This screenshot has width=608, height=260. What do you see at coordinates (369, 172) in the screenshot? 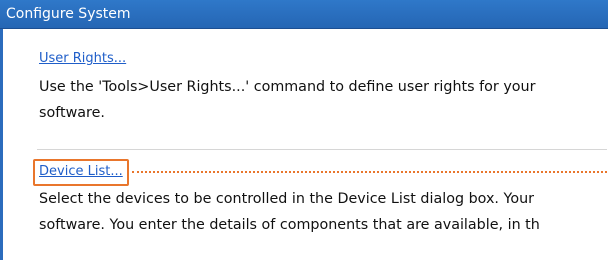
I see `callout-leader-line` at bounding box center [369, 172].